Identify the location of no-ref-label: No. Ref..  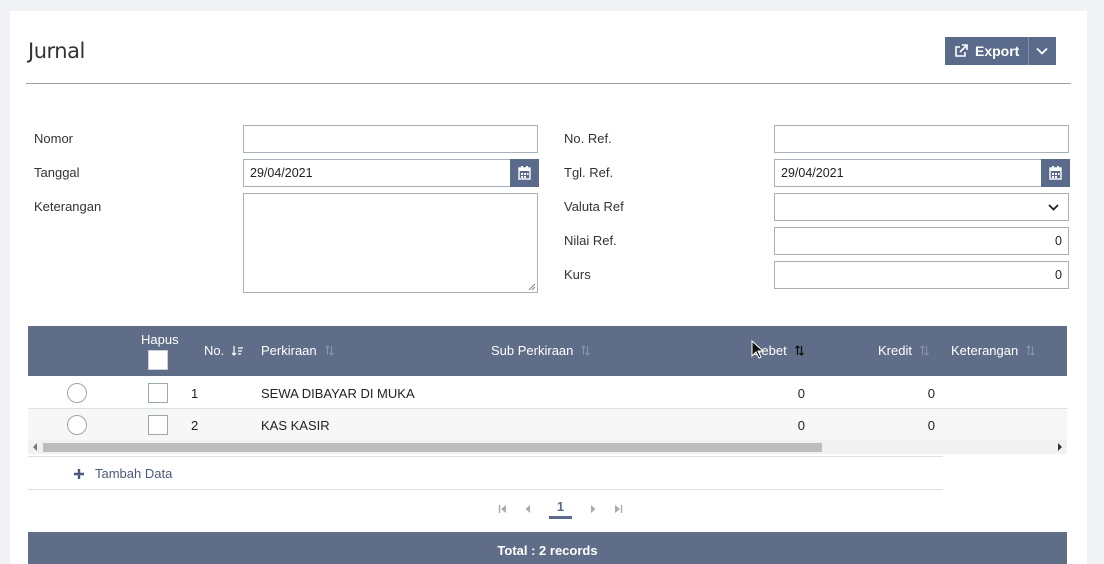
(588, 138).